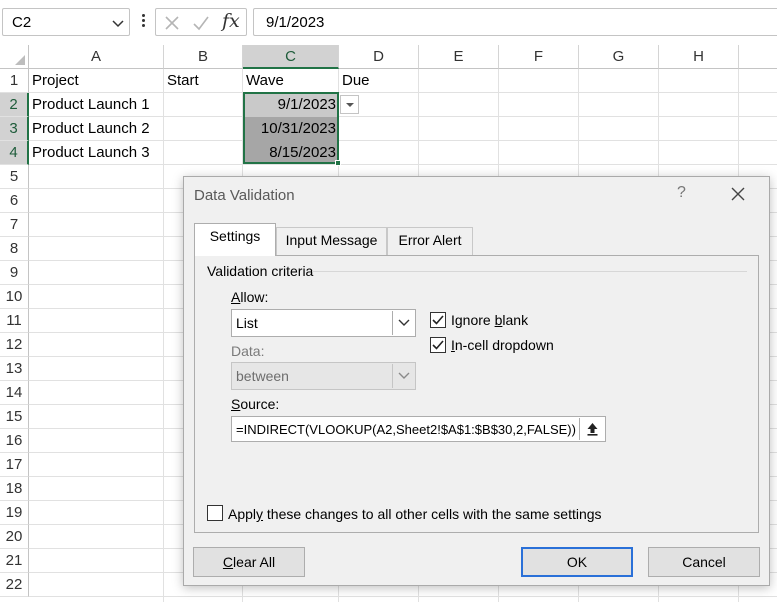 This screenshot has width=777, height=602. Describe the element at coordinates (14, 273) in the screenshot. I see `row-header-9: 9` at that location.